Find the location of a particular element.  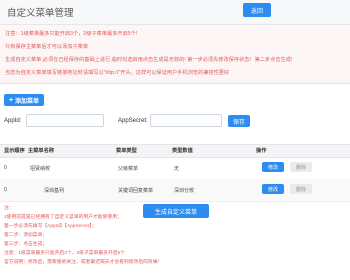

notice-line: 注意：1级菜单最多只能开启3个，2级子菜单最多开启5个! is located at coordinates (71, 34).